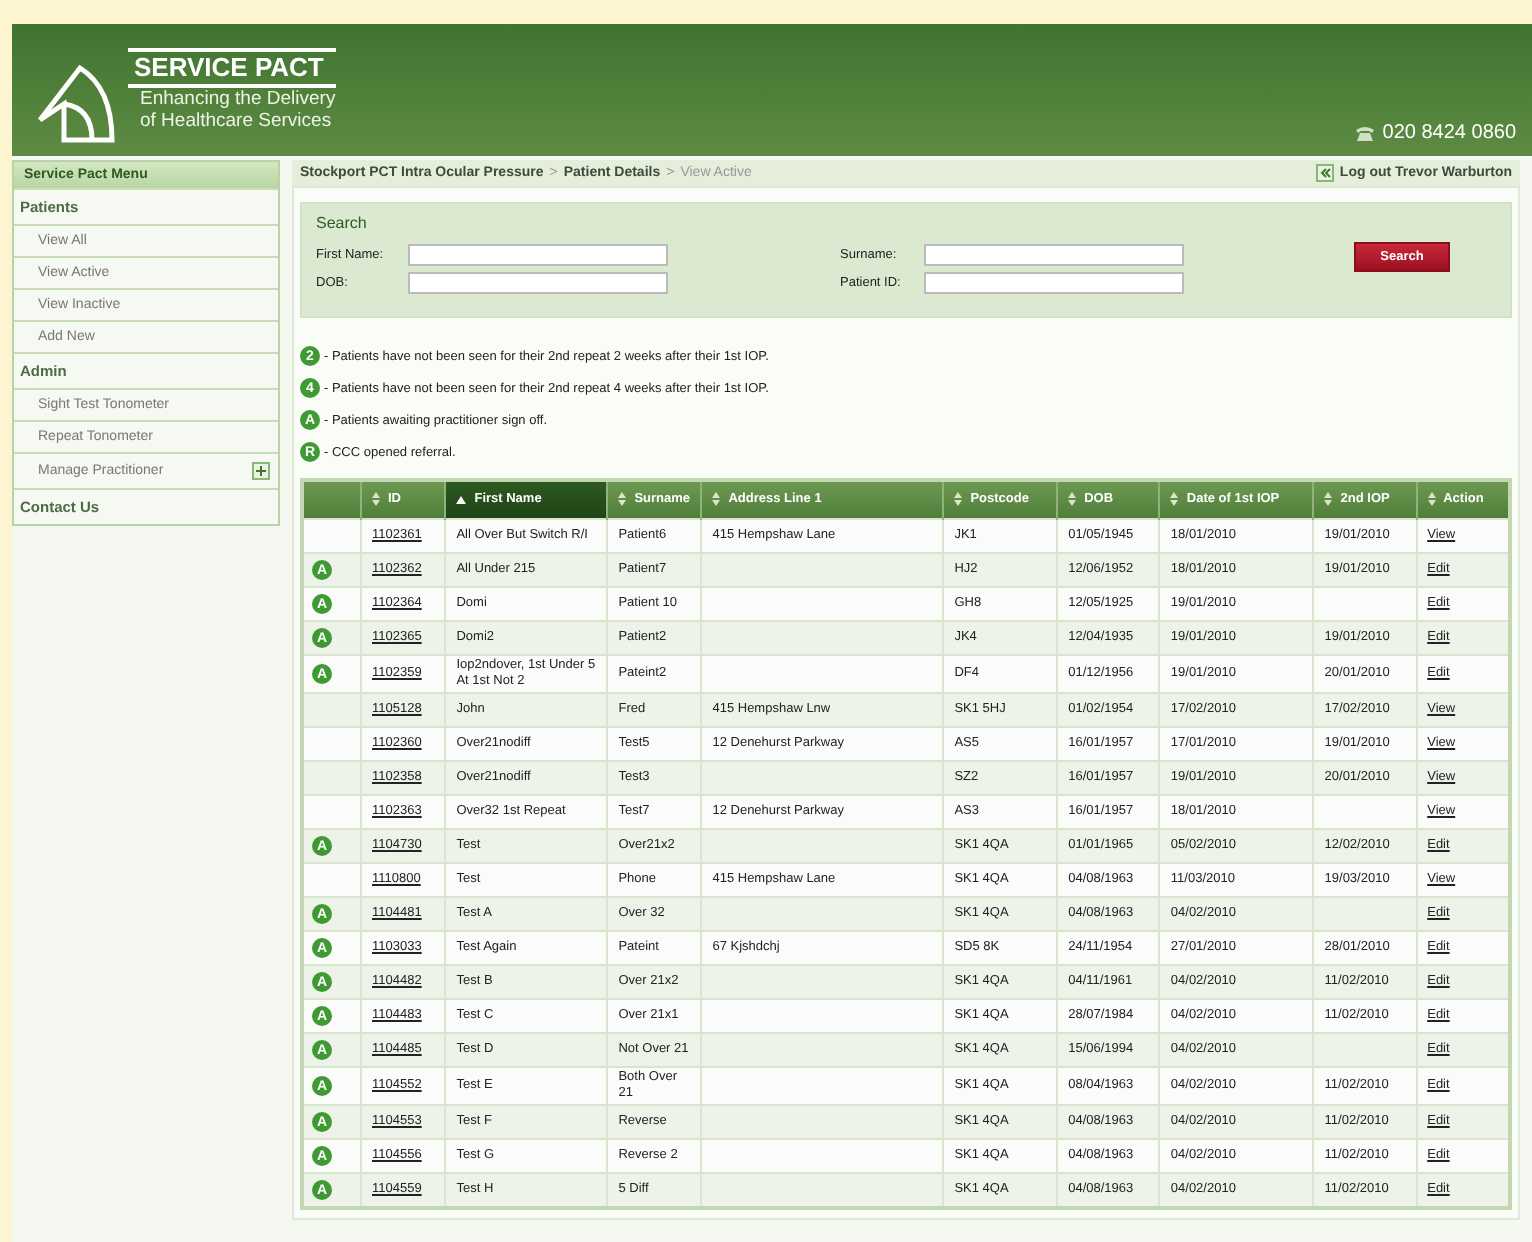  I want to click on sort-ascending-icon, so click(461, 499).